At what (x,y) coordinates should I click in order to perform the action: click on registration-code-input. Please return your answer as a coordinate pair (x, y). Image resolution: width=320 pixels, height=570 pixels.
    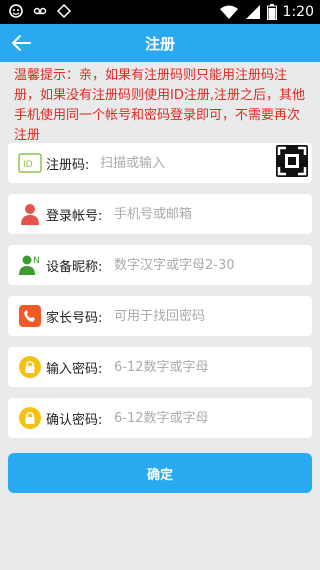
    Looking at the image, I should click on (185, 163).